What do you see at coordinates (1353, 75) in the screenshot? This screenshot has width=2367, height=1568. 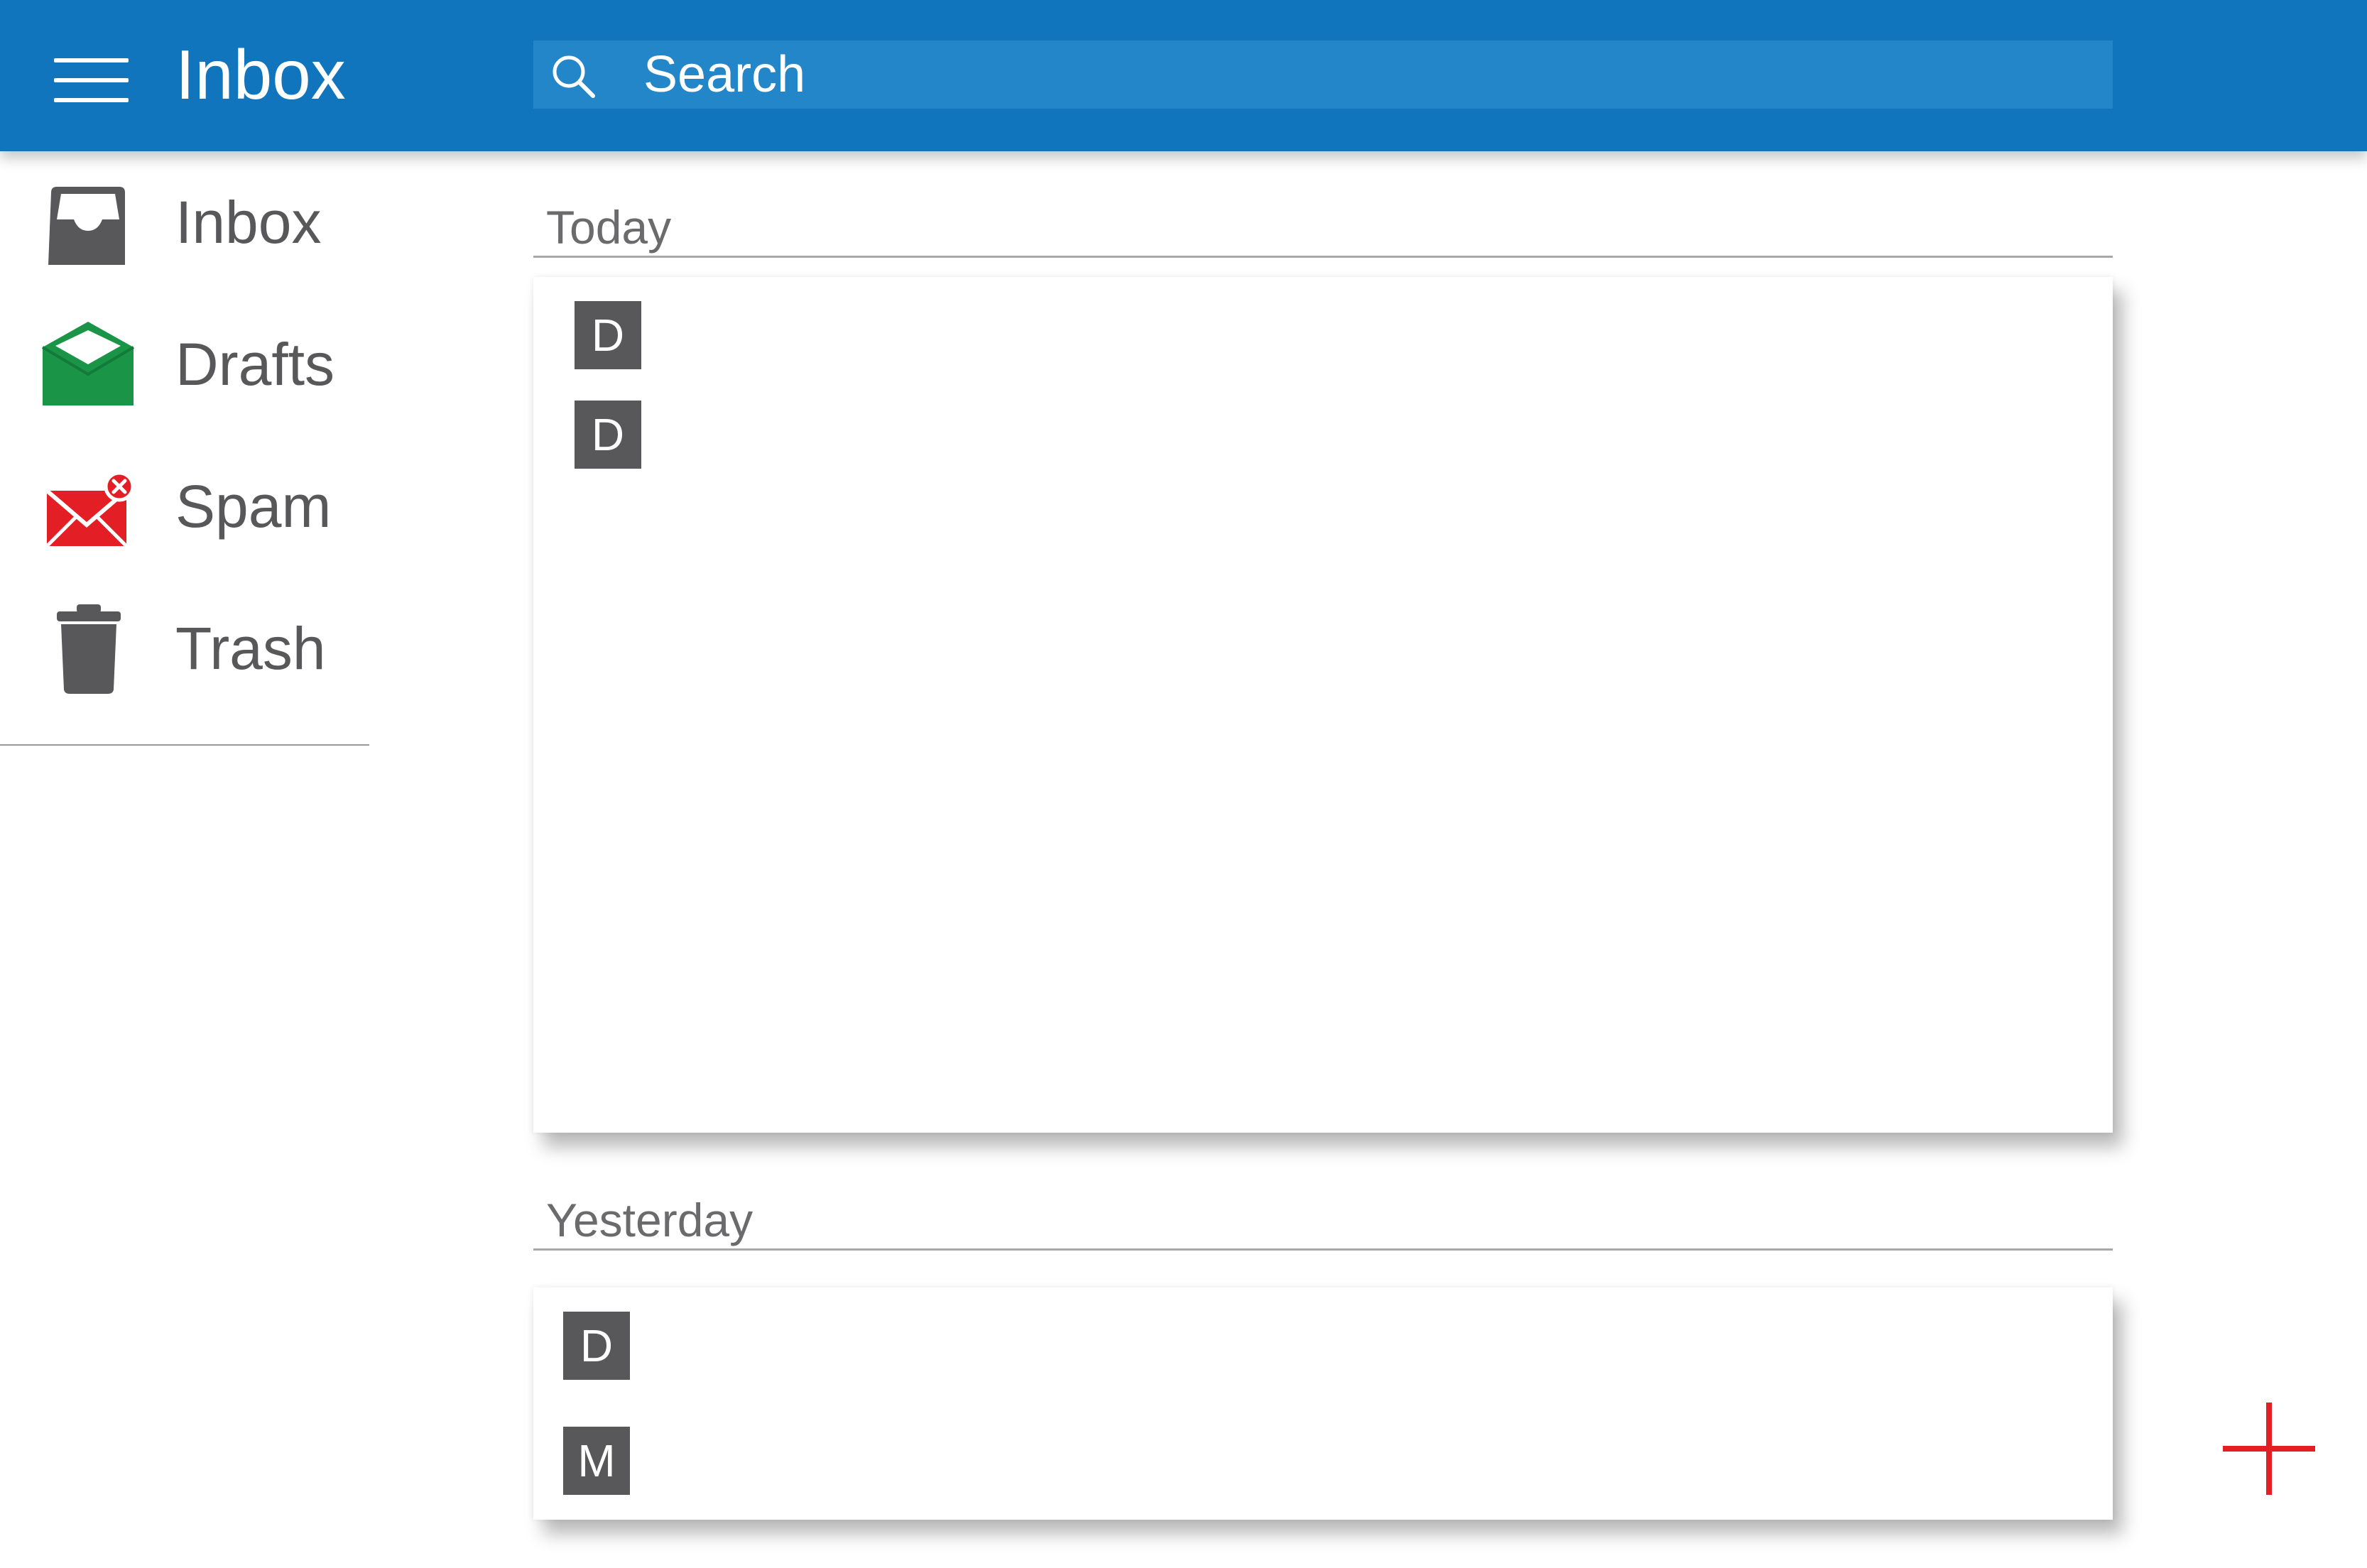 I see `search-input` at bounding box center [1353, 75].